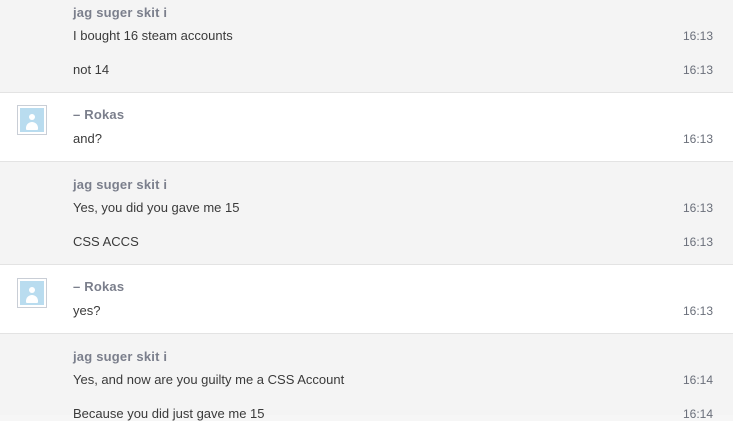 The width and height of the screenshot is (733, 421). Describe the element at coordinates (153, 35) in the screenshot. I see `message-text: I bought 16 steam accounts` at that location.